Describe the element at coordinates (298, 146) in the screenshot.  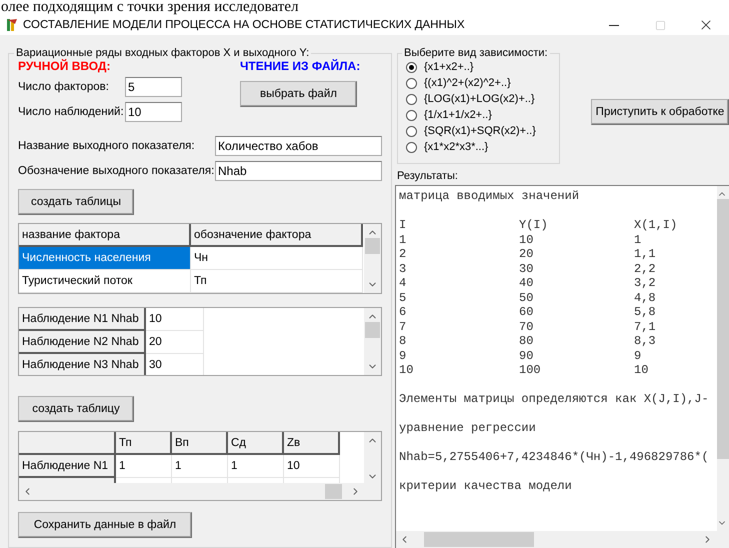
I see `text-field: Количество хабов` at that location.